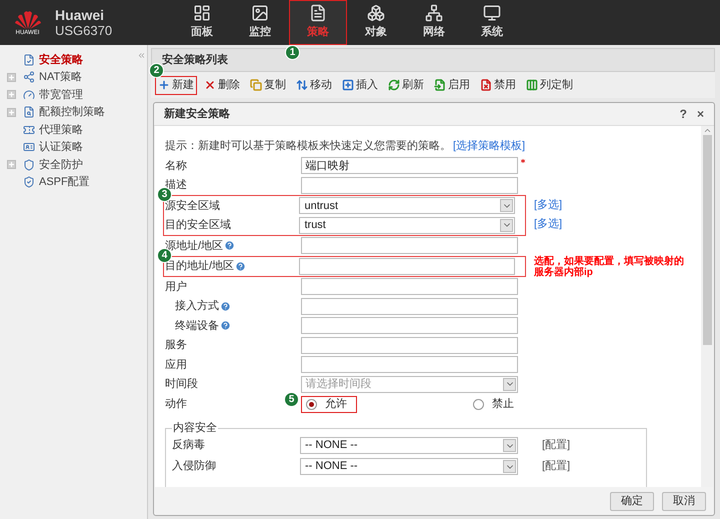 This screenshot has width=720, height=519. I want to click on field-label: 目的安全区域, so click(198, 225).